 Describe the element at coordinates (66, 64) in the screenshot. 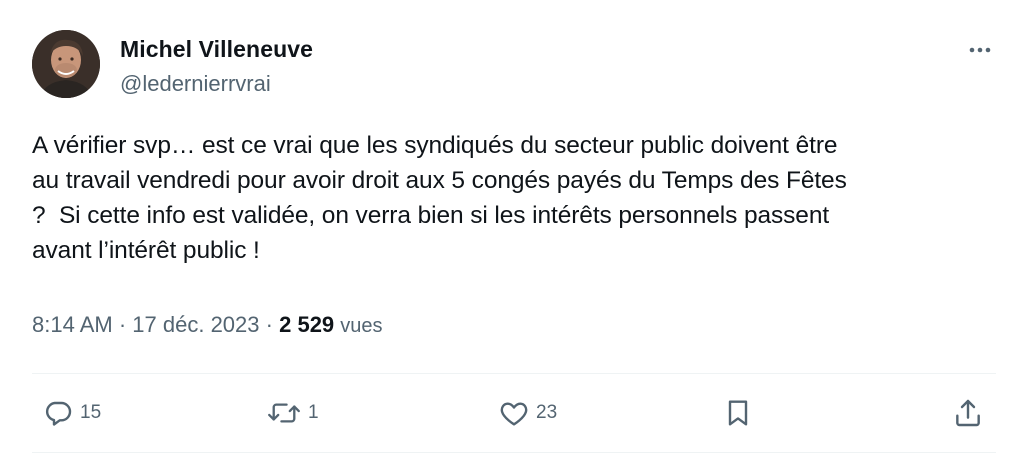

I see `avatar` at that location.